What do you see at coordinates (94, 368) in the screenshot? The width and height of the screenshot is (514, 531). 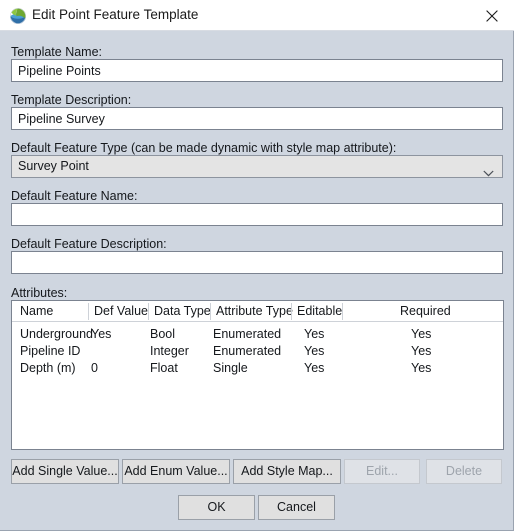 I see `cell-def-value: 0` at bounding box center [94, 368].